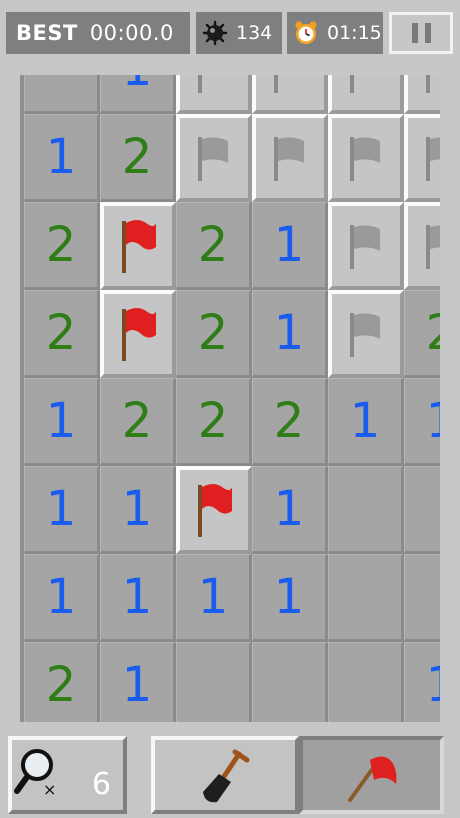 Image resolution: width=460 pixels, height=818 pixels. I want to click on flag-icon, so click(371, 779).